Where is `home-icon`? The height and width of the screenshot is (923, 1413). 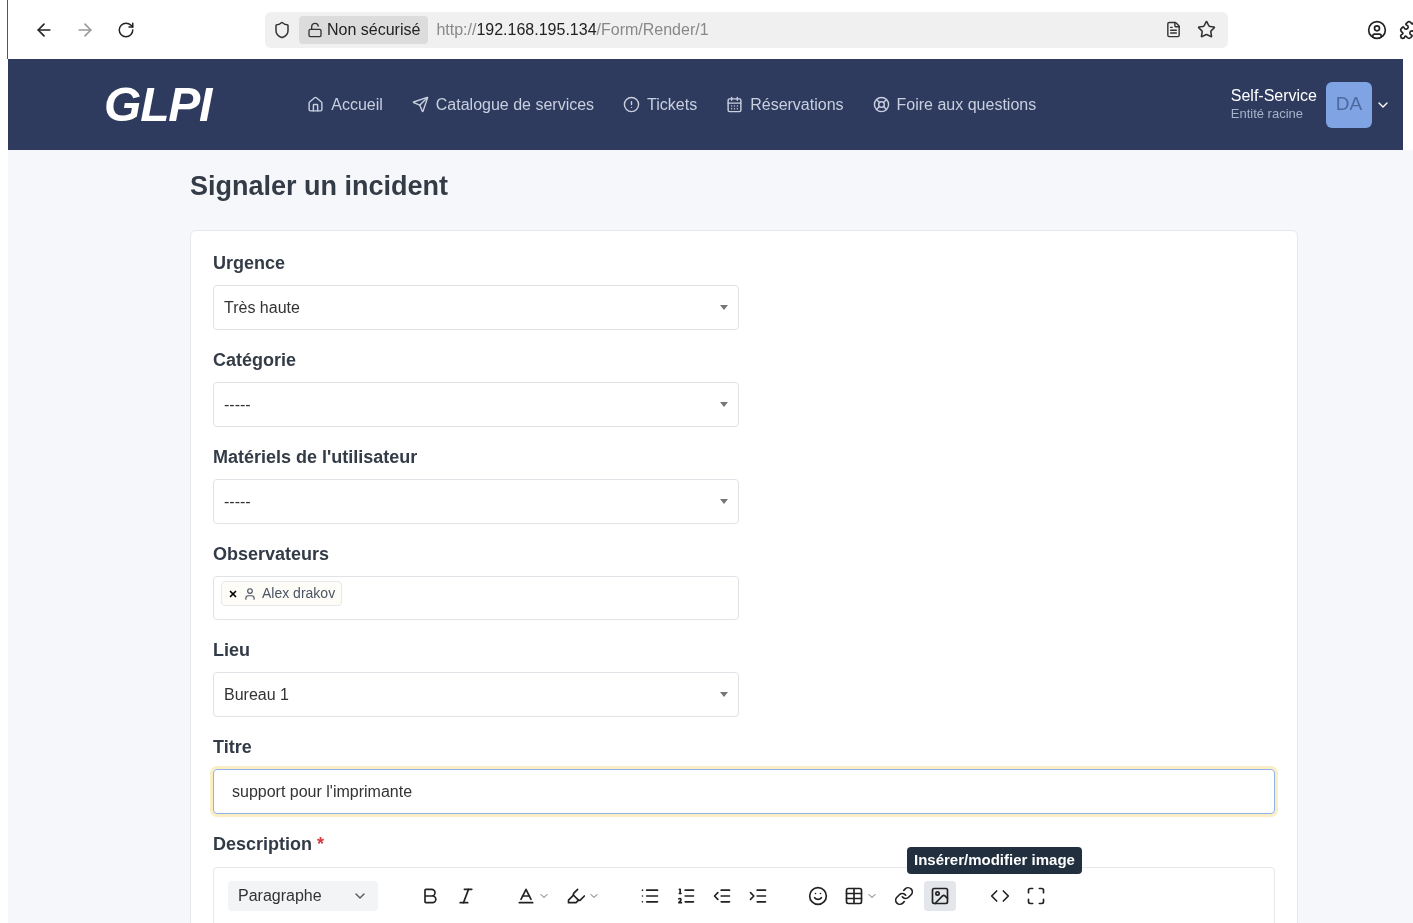
home-icon is located at coordinates (316, 104).